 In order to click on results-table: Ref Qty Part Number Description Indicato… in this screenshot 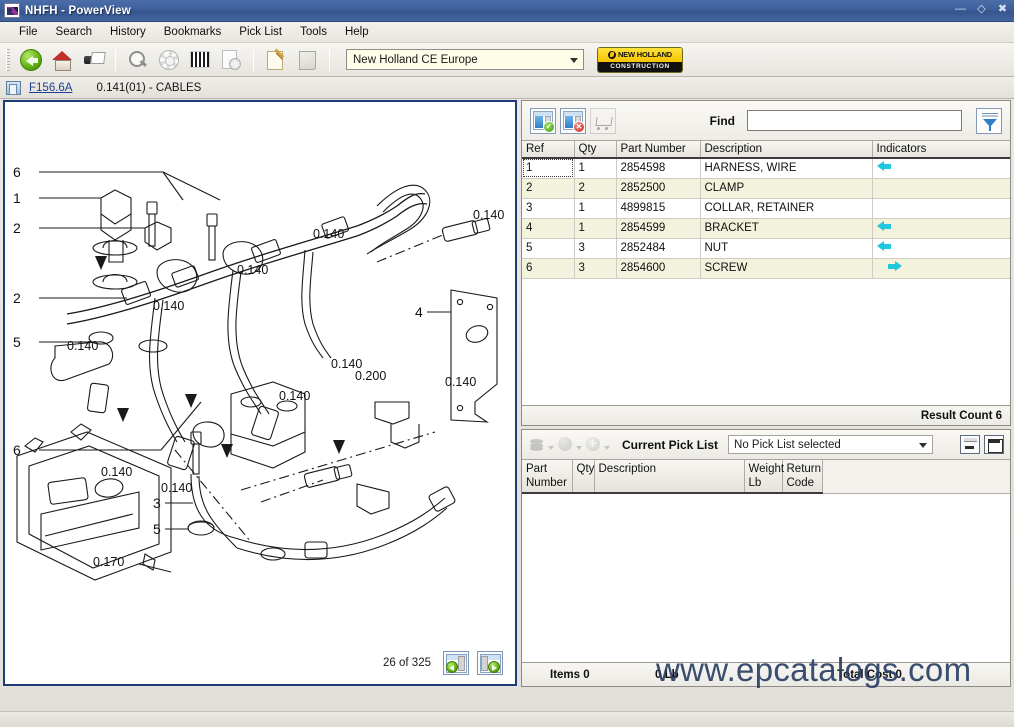, I will do `click(766, 210)`.